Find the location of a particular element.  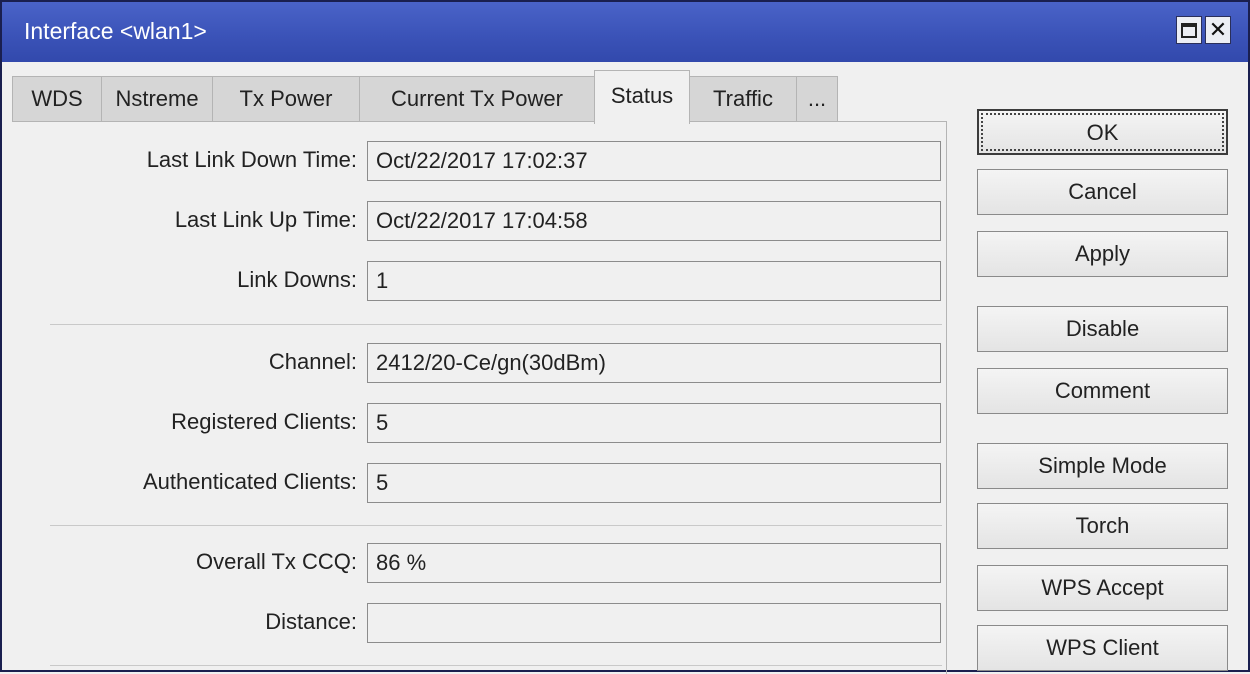

row-overall-tx-ccq: Overall Tx CCQ: 86 % is located at coordinates (479, 563).